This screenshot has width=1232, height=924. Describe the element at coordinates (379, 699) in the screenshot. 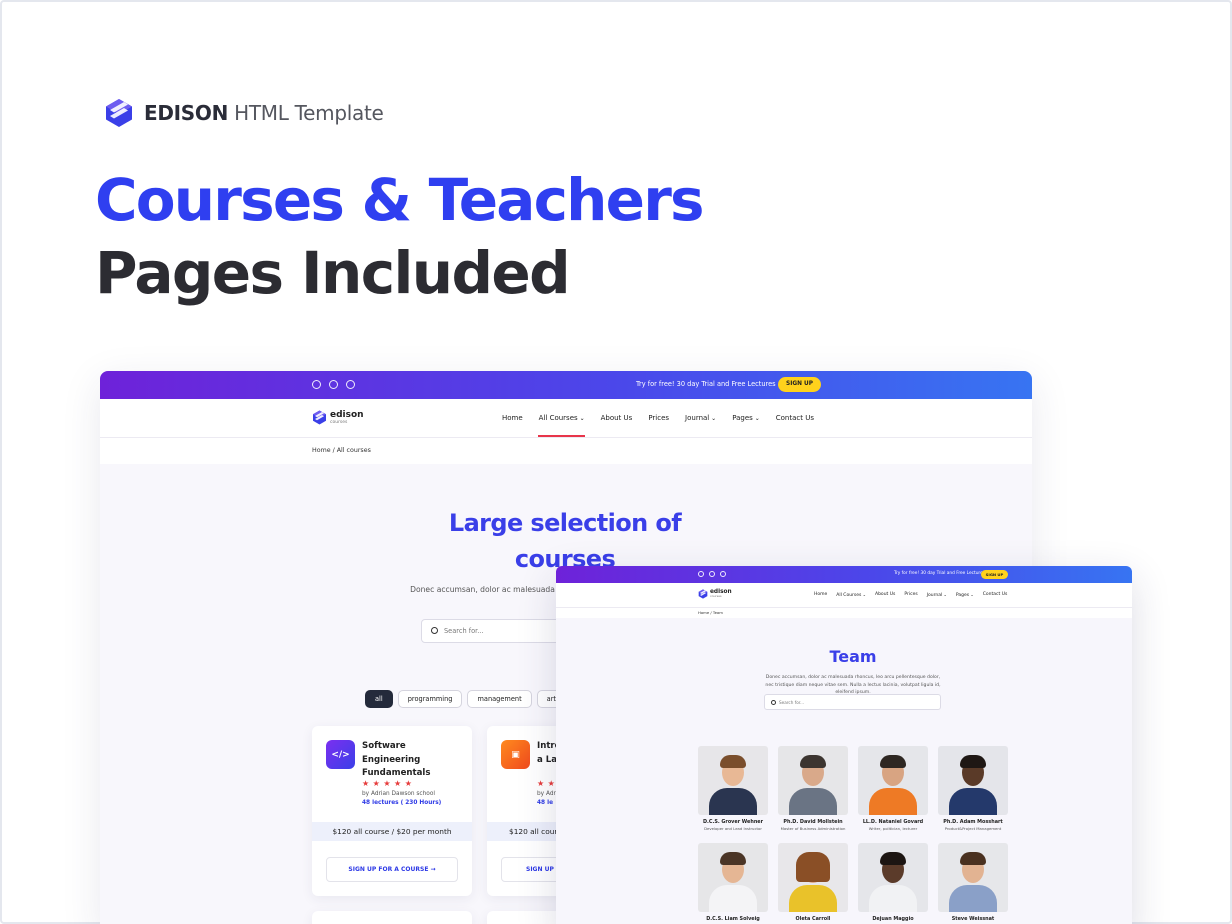

I see `filter-all: all` at that location.